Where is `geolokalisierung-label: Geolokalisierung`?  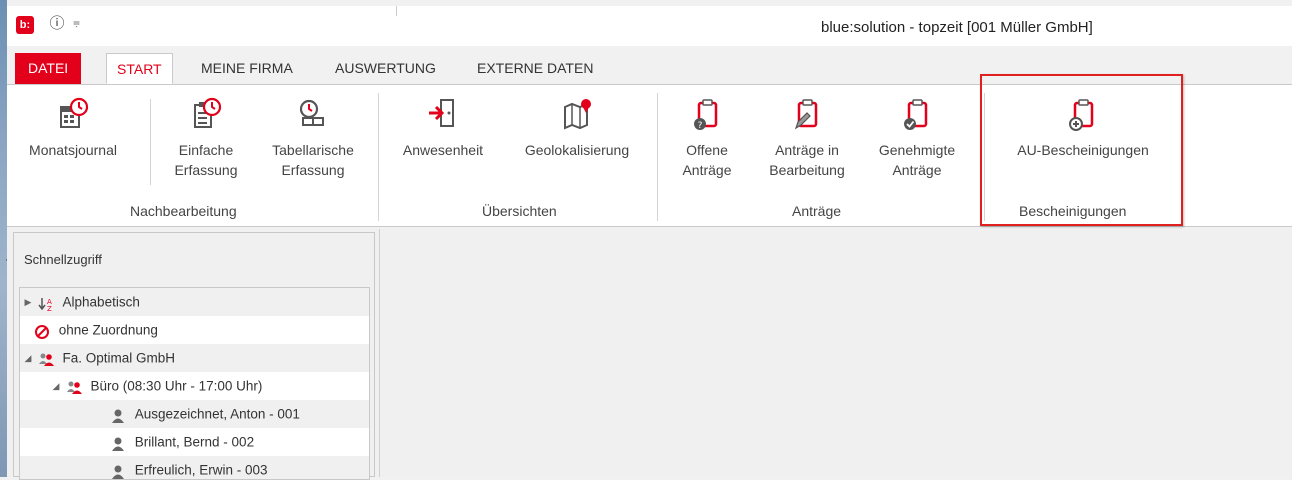 geolokalisierung-label: Geolokalisierung is located at coordinates (577, 150).